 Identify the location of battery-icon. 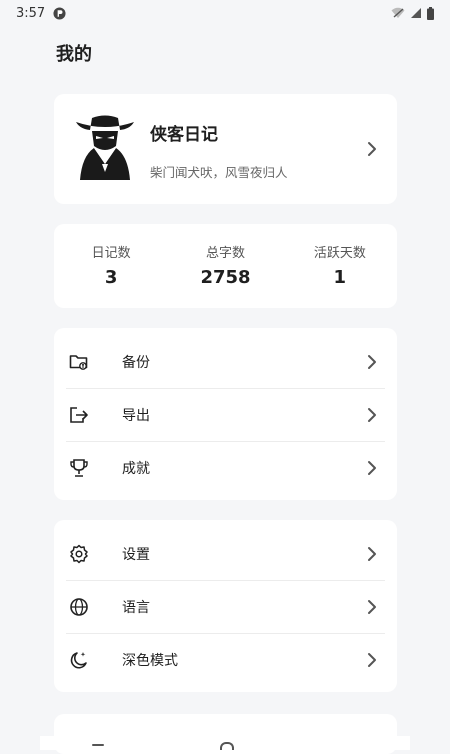
(430, 13).